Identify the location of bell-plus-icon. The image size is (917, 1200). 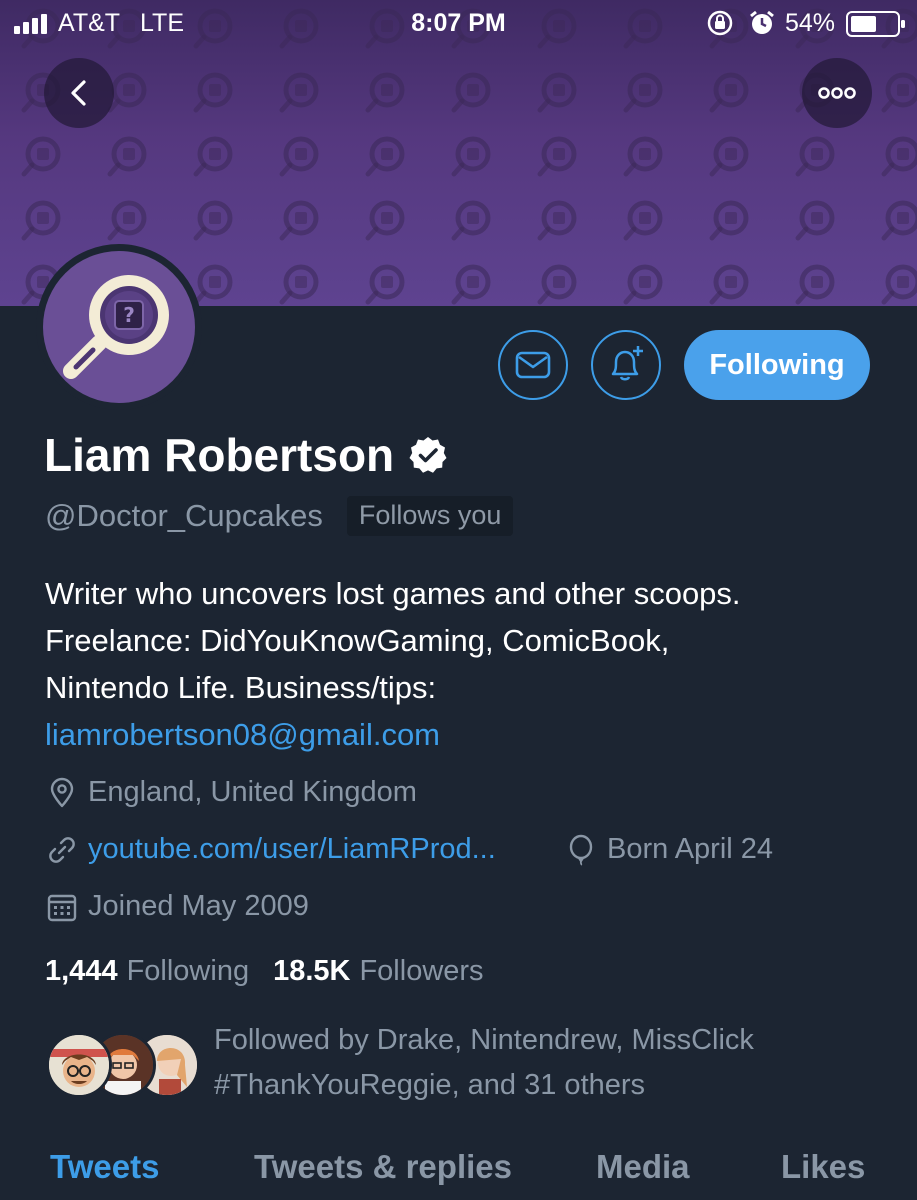
(627, 363).